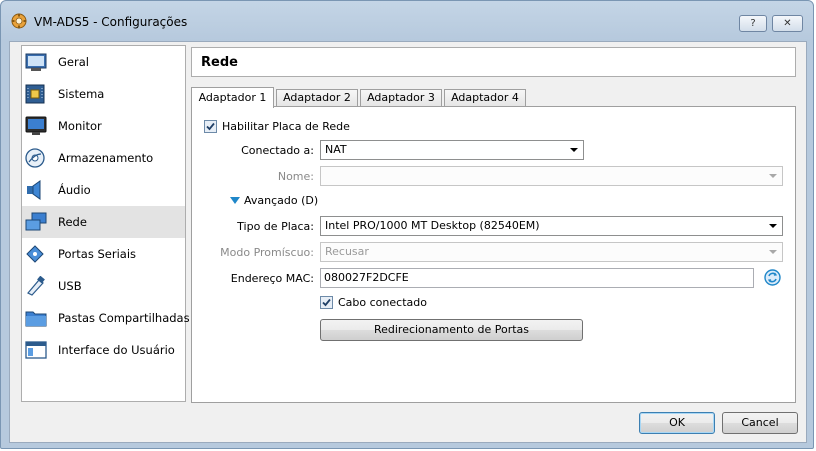  I want to click on page-header: Rede, so click(493, 62).